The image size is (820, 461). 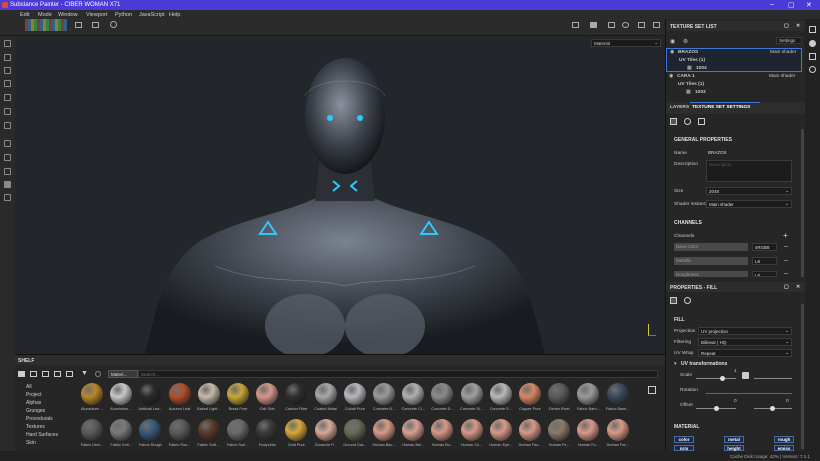 I want to click on name-field: BRAZOS, so click(x=749, y=153).